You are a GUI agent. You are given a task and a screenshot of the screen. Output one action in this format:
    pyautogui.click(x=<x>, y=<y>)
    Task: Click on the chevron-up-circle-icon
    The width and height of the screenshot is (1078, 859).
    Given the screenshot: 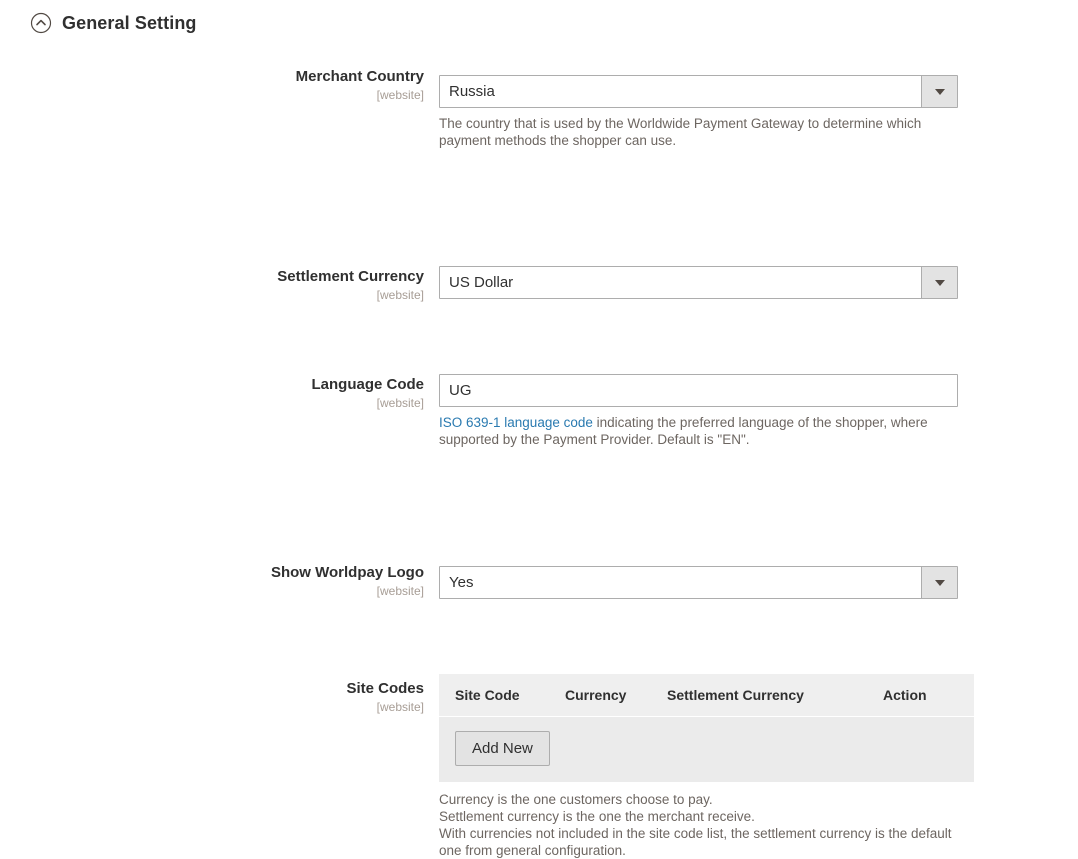 What is the action you would take?
    pyautogui.click(x=41, y=23)
    